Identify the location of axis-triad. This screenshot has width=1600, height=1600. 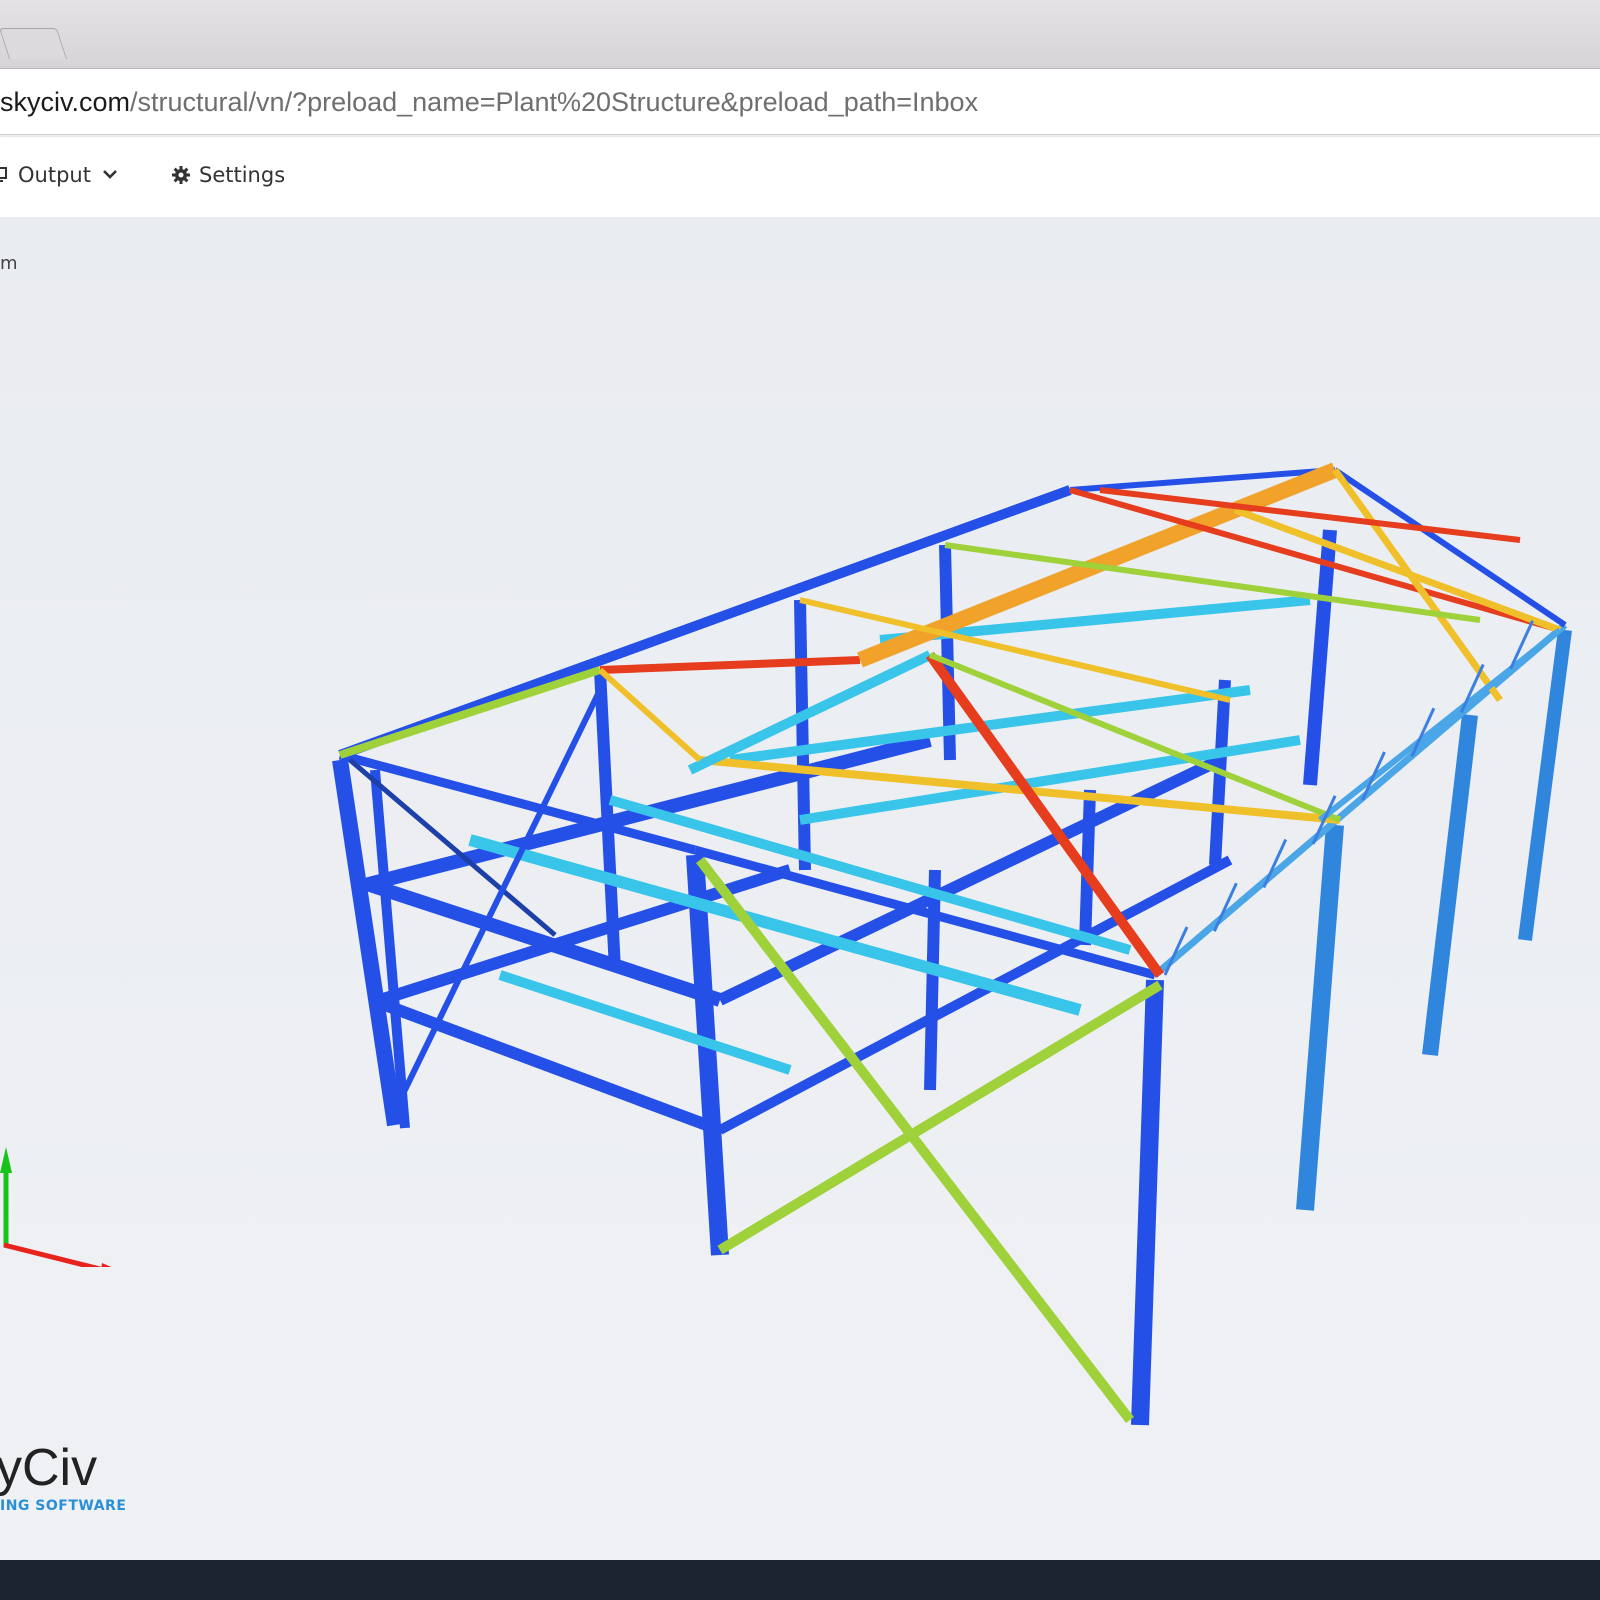
(56, 1207).